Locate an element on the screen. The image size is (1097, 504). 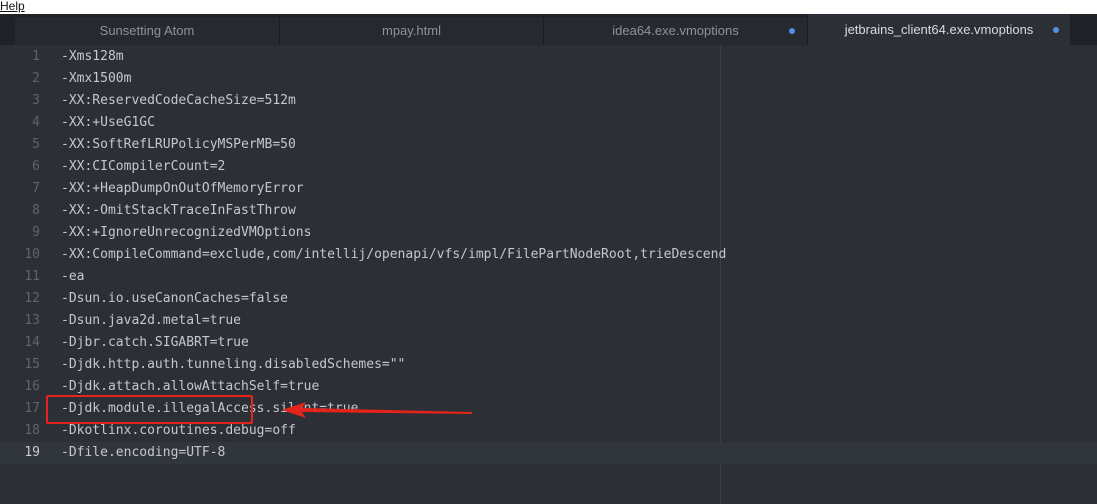
line-number: 14 is located at coordinates (32, 342).